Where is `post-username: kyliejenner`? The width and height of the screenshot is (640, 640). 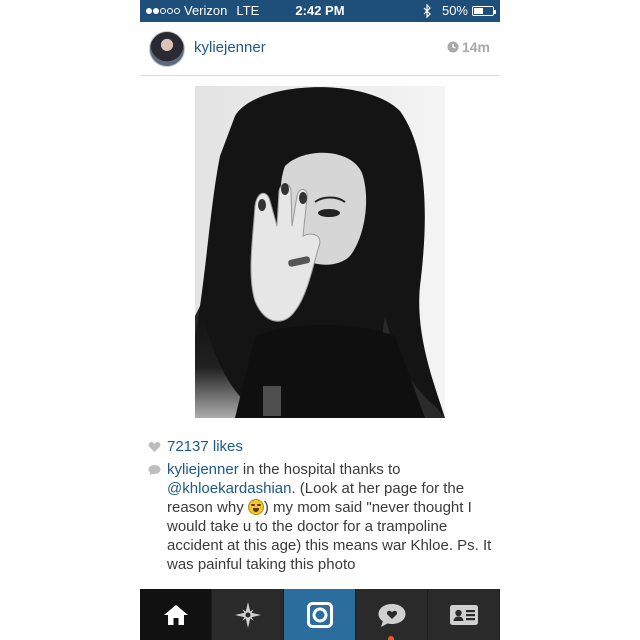 post-username: kyliejenner is located at coordinates (230, 47).